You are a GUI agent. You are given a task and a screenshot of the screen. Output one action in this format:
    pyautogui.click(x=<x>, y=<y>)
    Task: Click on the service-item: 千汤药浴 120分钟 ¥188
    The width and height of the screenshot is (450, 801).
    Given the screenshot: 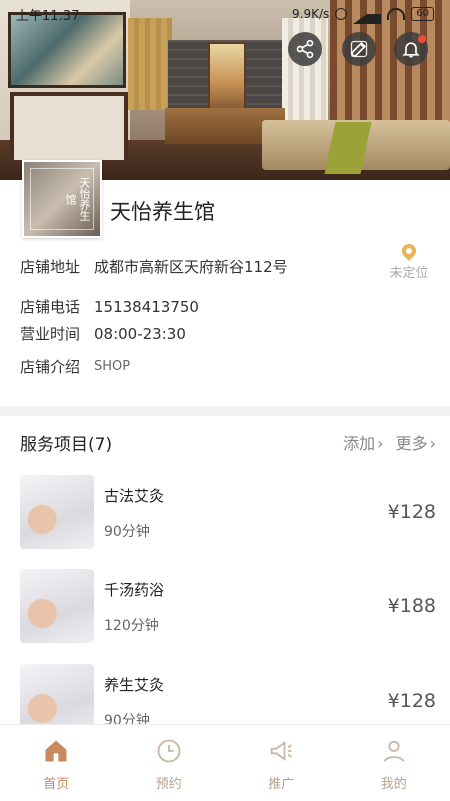 What is the action you would take?
    pyautogui.click(x=228, y=606)
    